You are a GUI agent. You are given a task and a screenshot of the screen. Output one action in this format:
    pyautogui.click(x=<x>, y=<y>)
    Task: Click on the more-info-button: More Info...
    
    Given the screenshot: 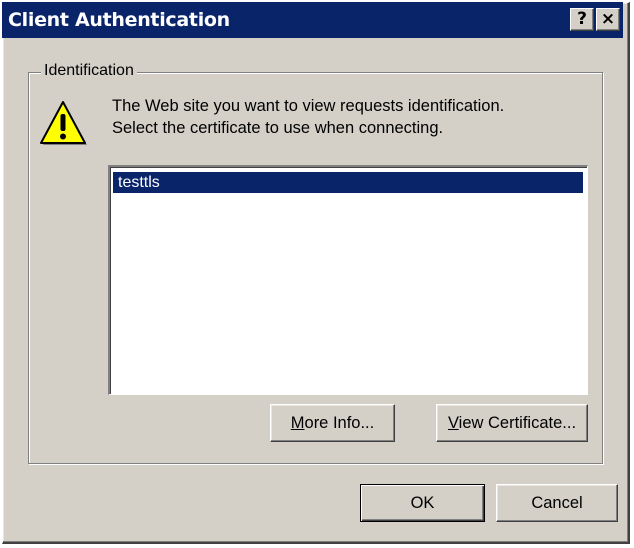 What is the action you would take?
    pyautogui.click(x=332, y=423)
    